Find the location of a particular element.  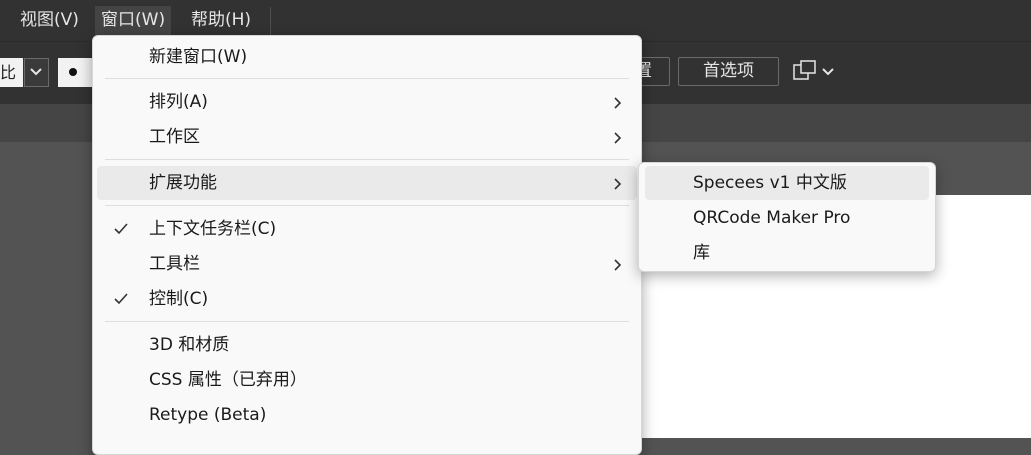

menu-item-3d-materials: 3D 和材质 is located at coordinates (367, 345).